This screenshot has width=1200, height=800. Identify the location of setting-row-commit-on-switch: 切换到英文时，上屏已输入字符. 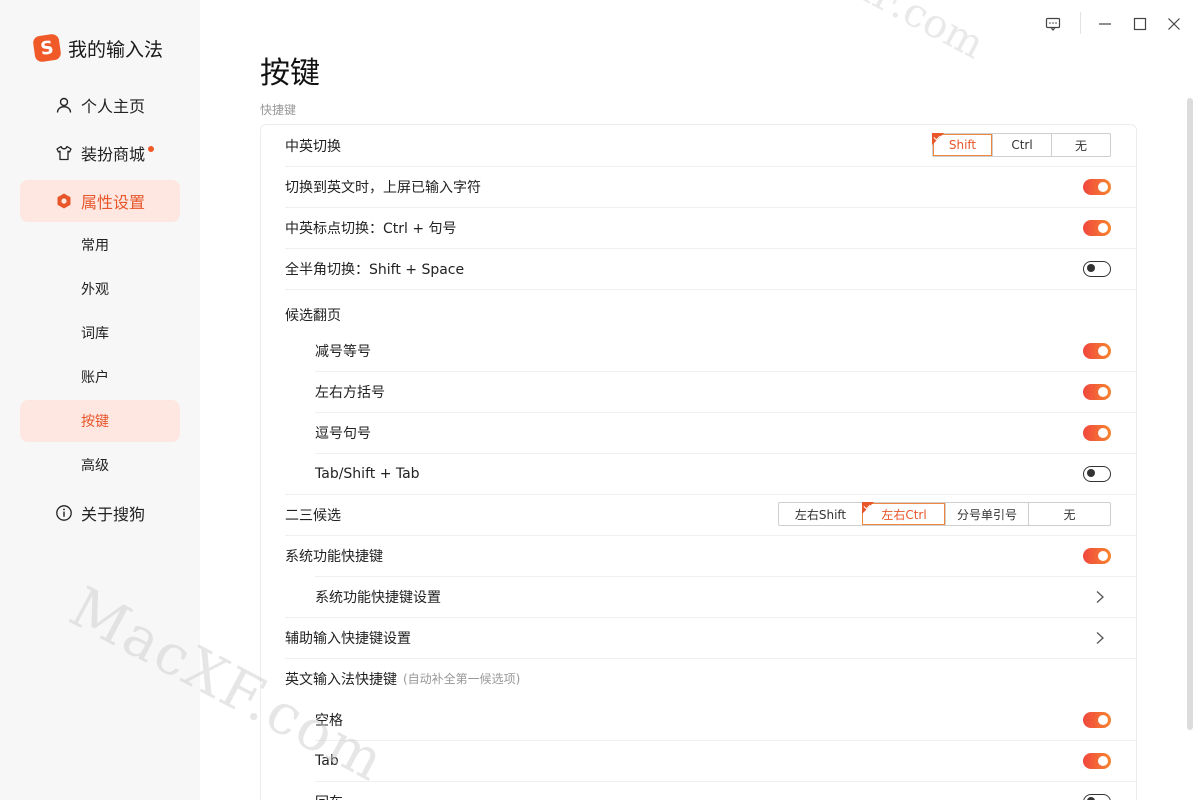
(698, 186).